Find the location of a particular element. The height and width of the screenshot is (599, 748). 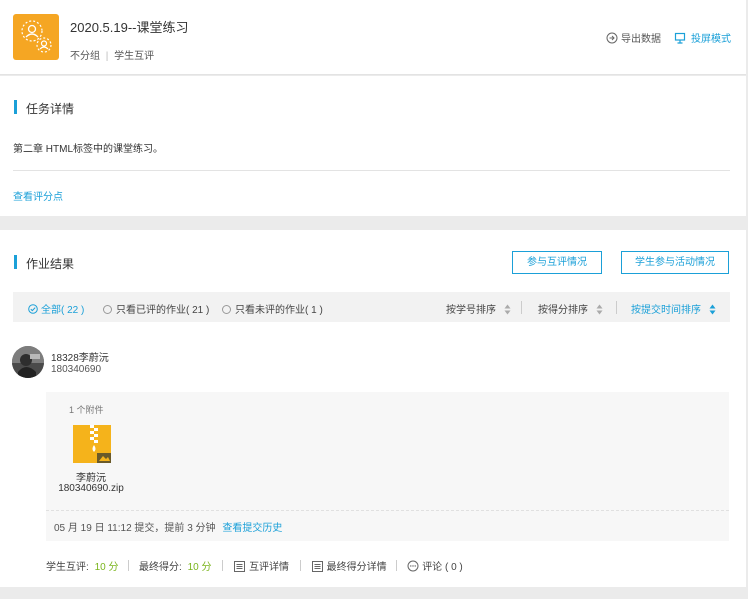

sort-by-submit-time-label: 按提交时间排序 is located at coordinates (666, 310).